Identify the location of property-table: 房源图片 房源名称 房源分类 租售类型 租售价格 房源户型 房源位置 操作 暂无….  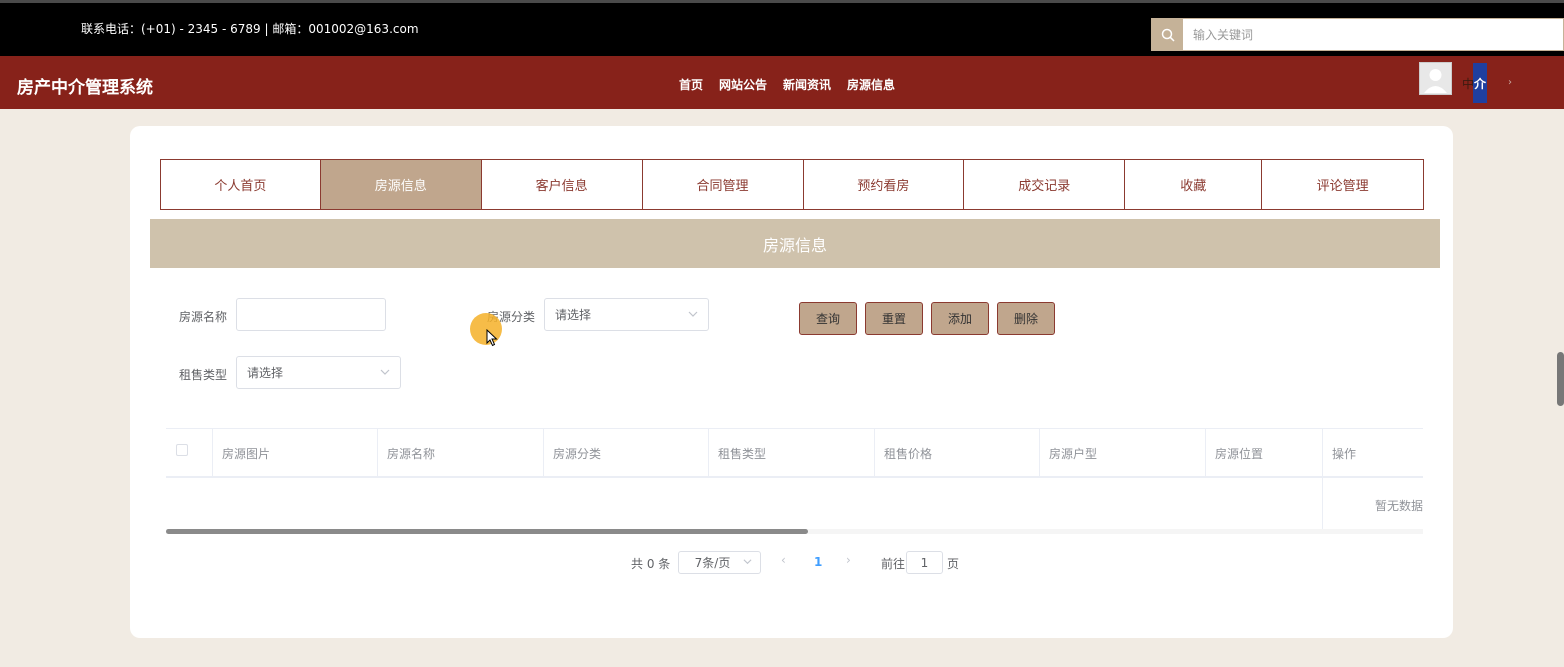
(794, 482).